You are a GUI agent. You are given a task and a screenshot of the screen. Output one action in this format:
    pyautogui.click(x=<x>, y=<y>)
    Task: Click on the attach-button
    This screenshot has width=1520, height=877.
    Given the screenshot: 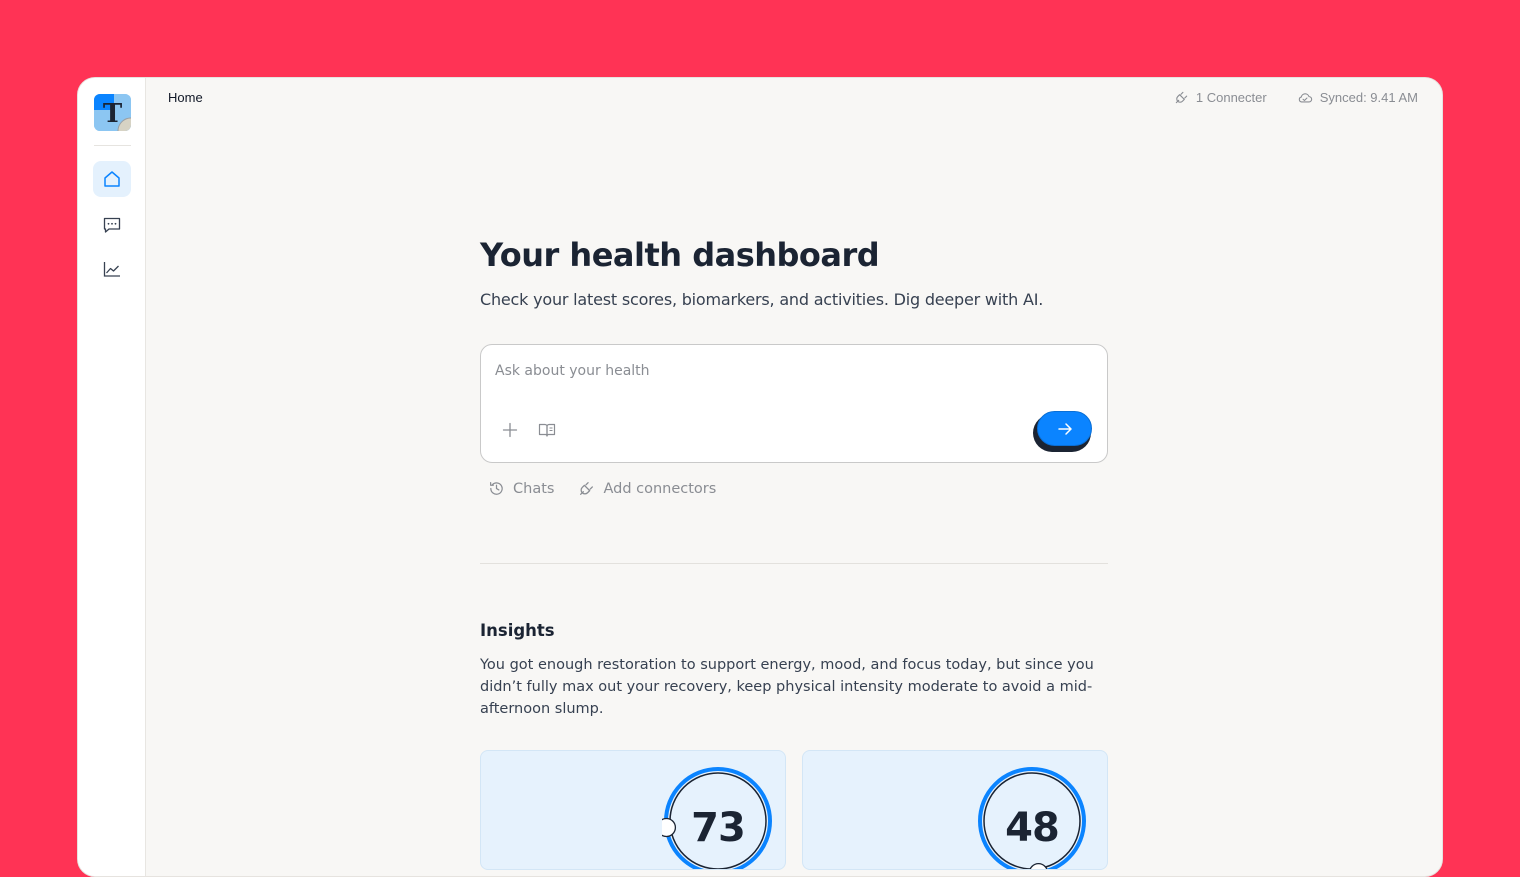 What is the action you would take?
    pyautogui.click(x=510, y=430)
    